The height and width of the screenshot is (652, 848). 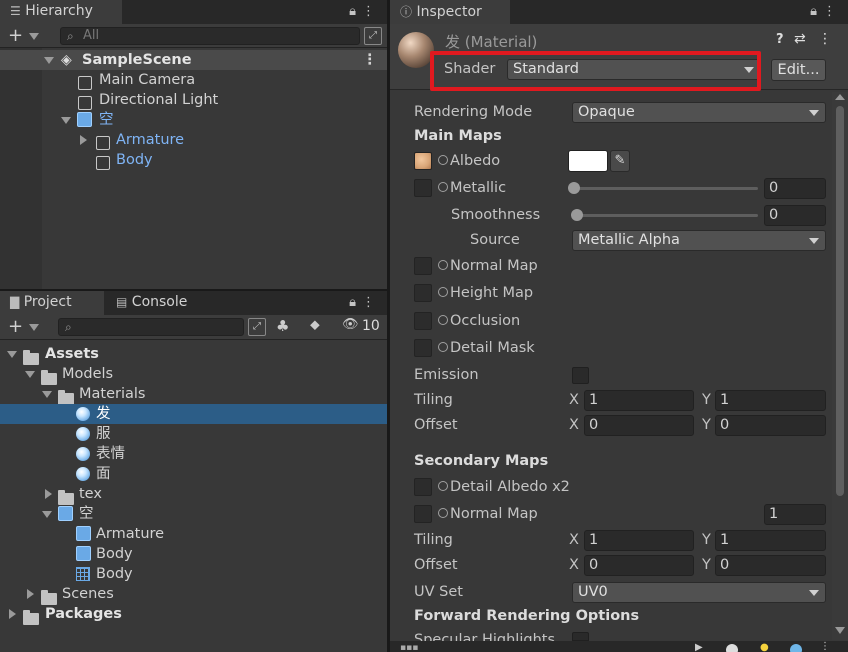 I want to click on inspector-scrollbar-thumb, so click(x=840, y=301).